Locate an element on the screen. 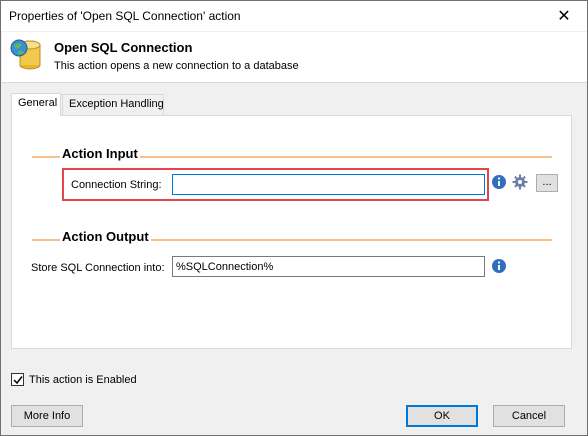  checkmark-icon is located at coordinates (17, 379).